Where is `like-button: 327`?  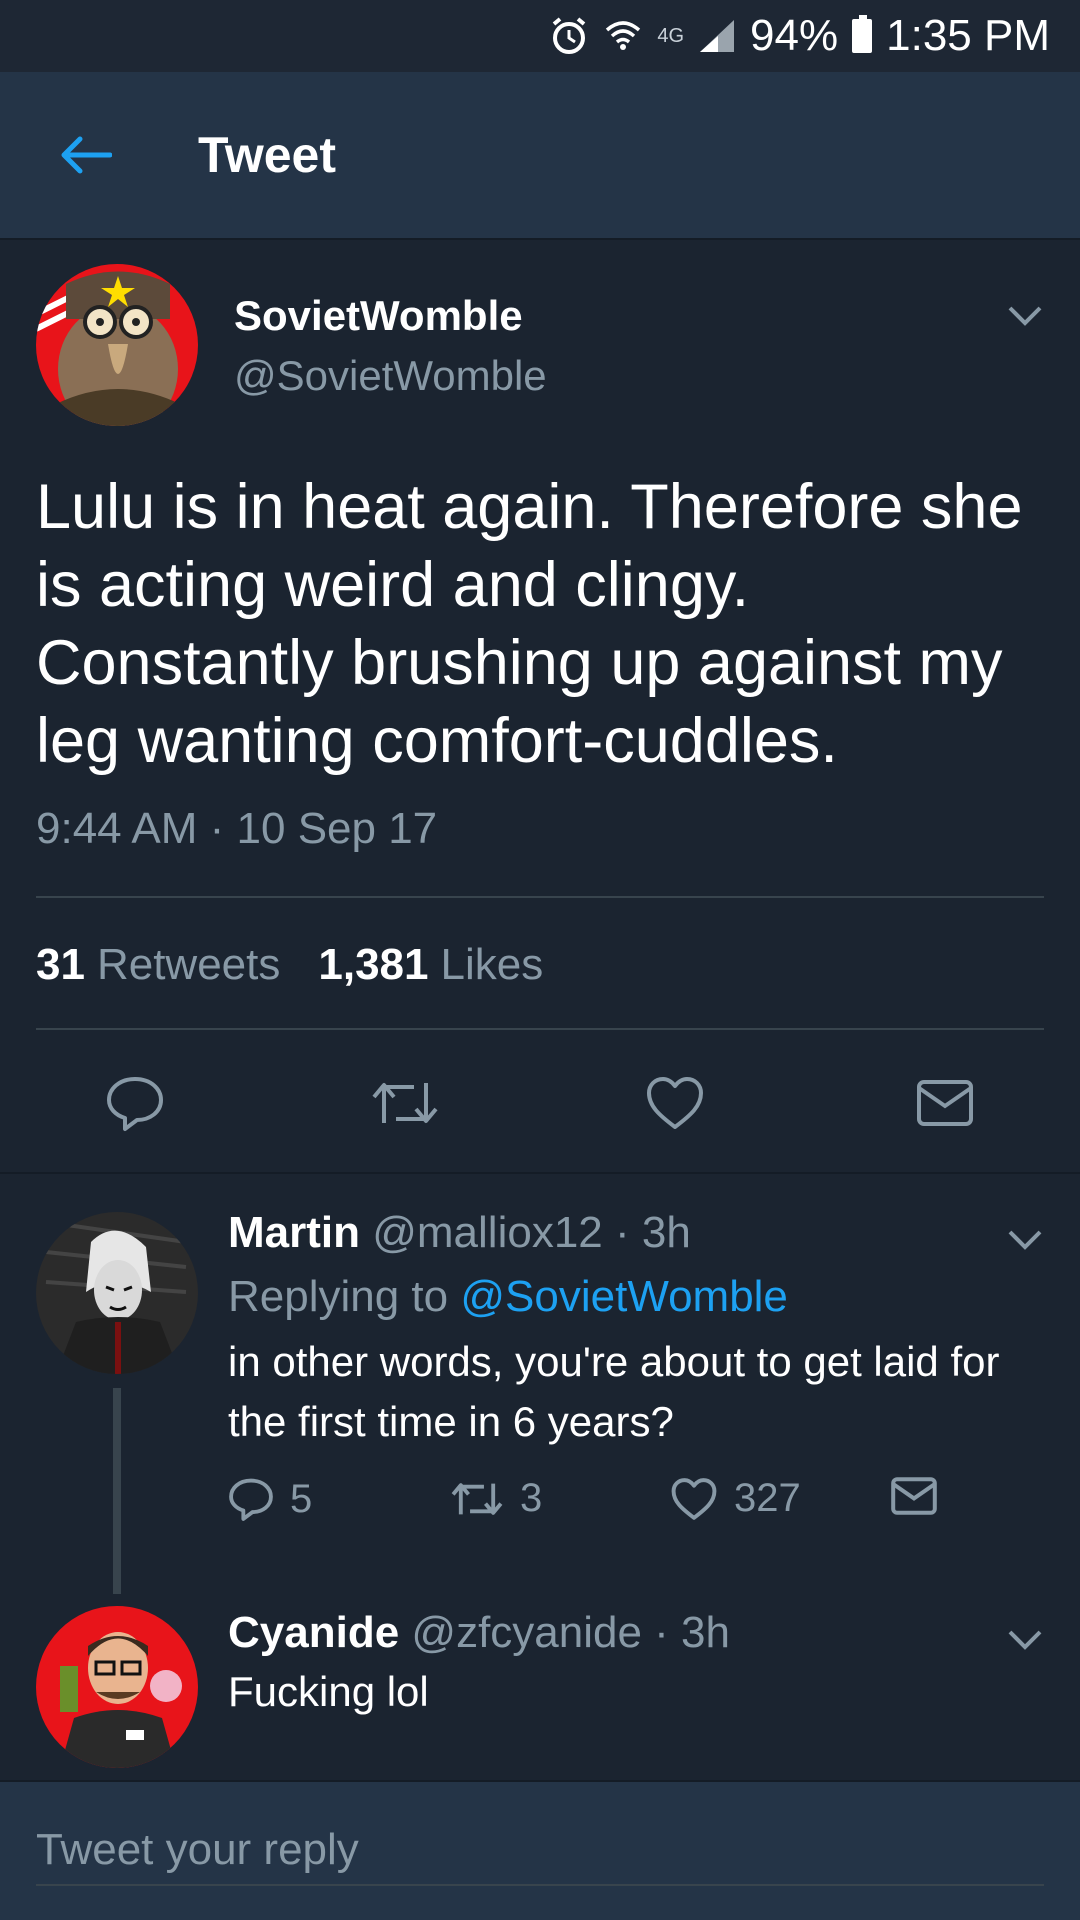 like-button: 327 is located at coordinates (735, 1498).